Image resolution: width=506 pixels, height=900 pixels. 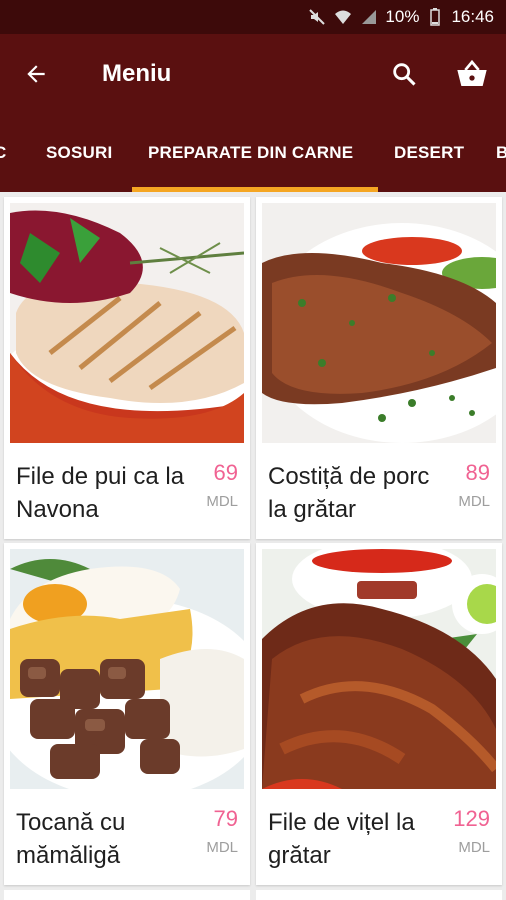 What do you see at coordinates (404, 74) in the screenshot?
I see `search-icon` at bounding box center [404, 74].